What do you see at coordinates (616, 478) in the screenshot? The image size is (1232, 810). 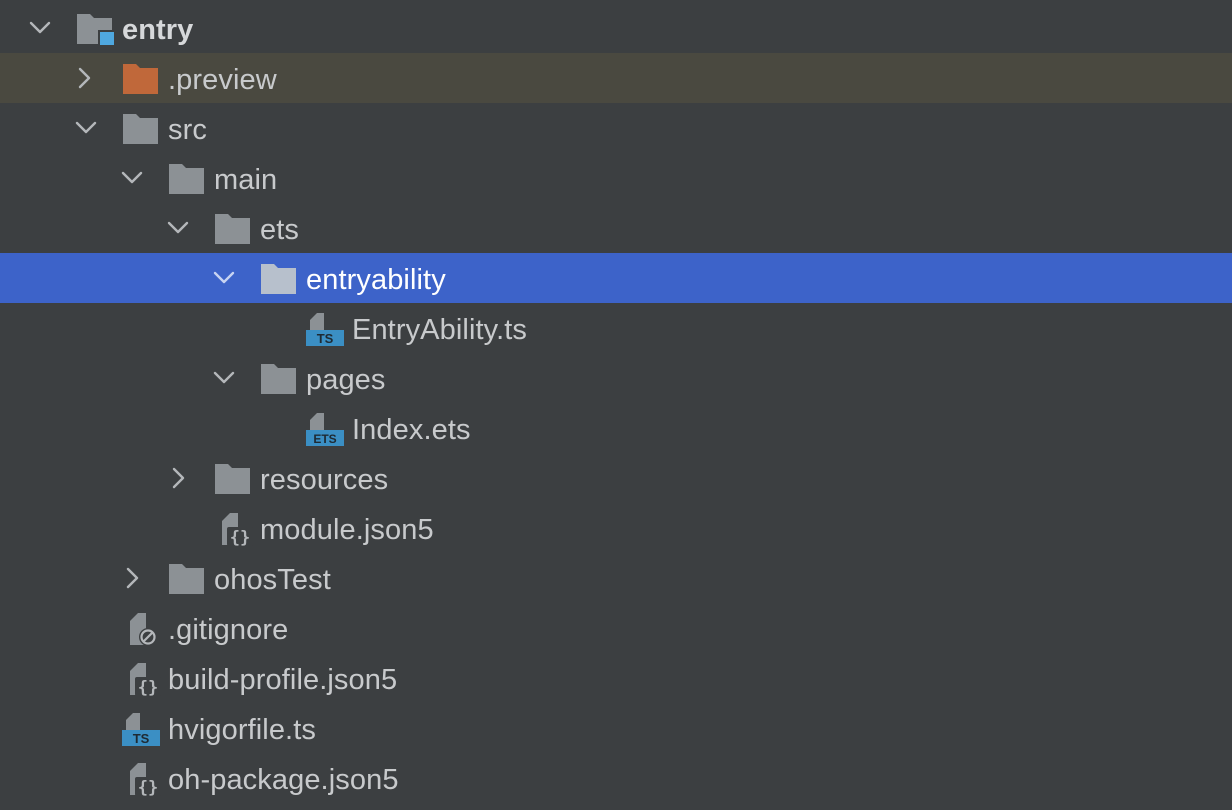 I see `tree-row-resources: resources` at bounding box center [616, 478].